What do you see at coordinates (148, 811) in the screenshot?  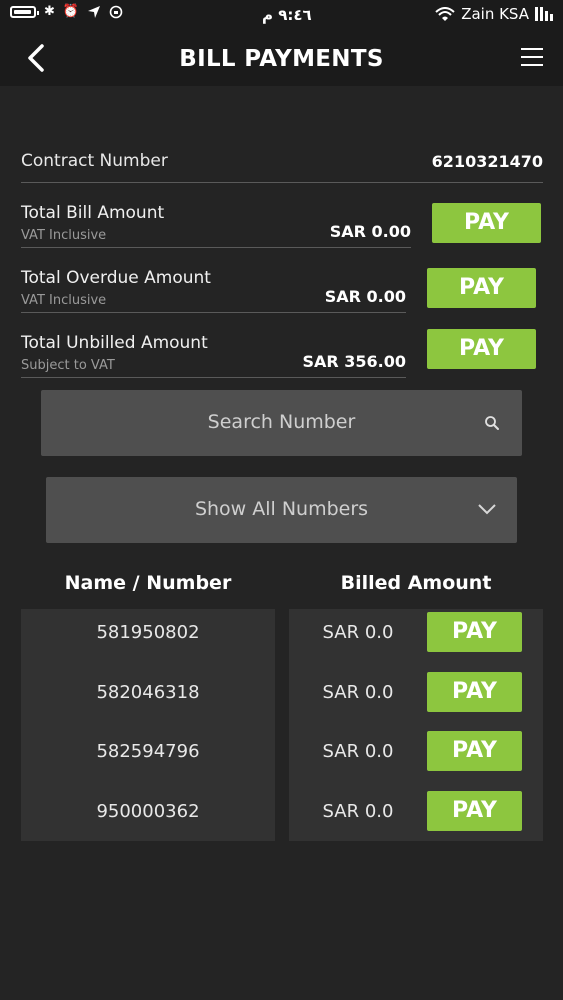 I see `row-number: 950000362` at bounding box center [148, 811].